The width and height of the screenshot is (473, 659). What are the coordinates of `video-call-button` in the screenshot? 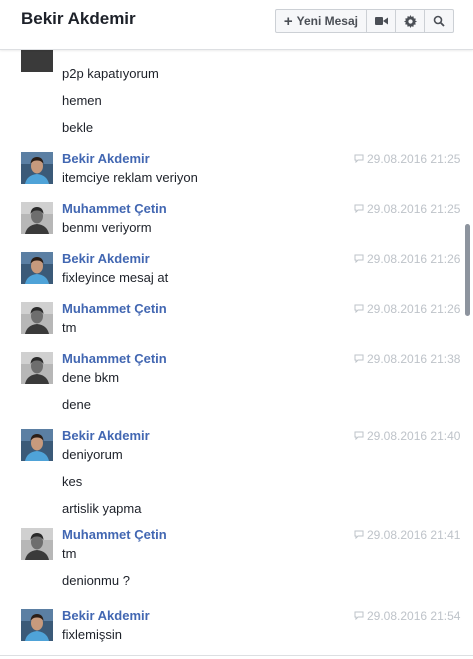 It's located at (381, 21).